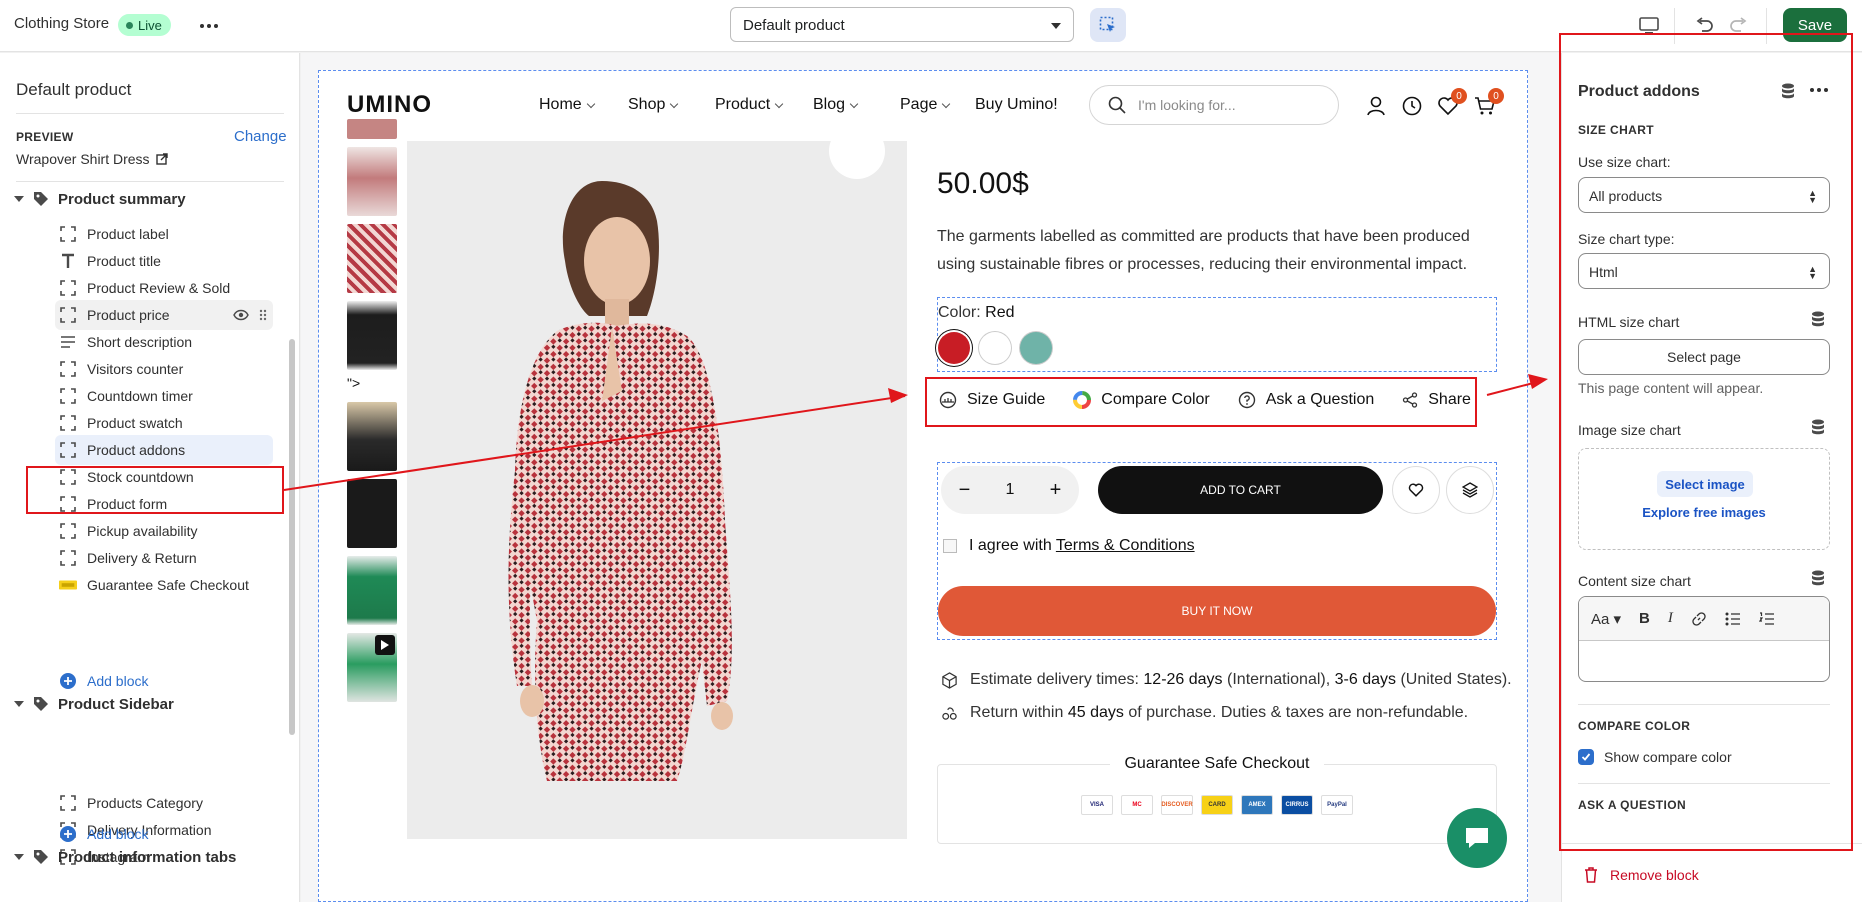 This screenshot has width=1862, height=902. Describe the element at coordinates (150, 181) in the screenshot. I see `divider` at that location.